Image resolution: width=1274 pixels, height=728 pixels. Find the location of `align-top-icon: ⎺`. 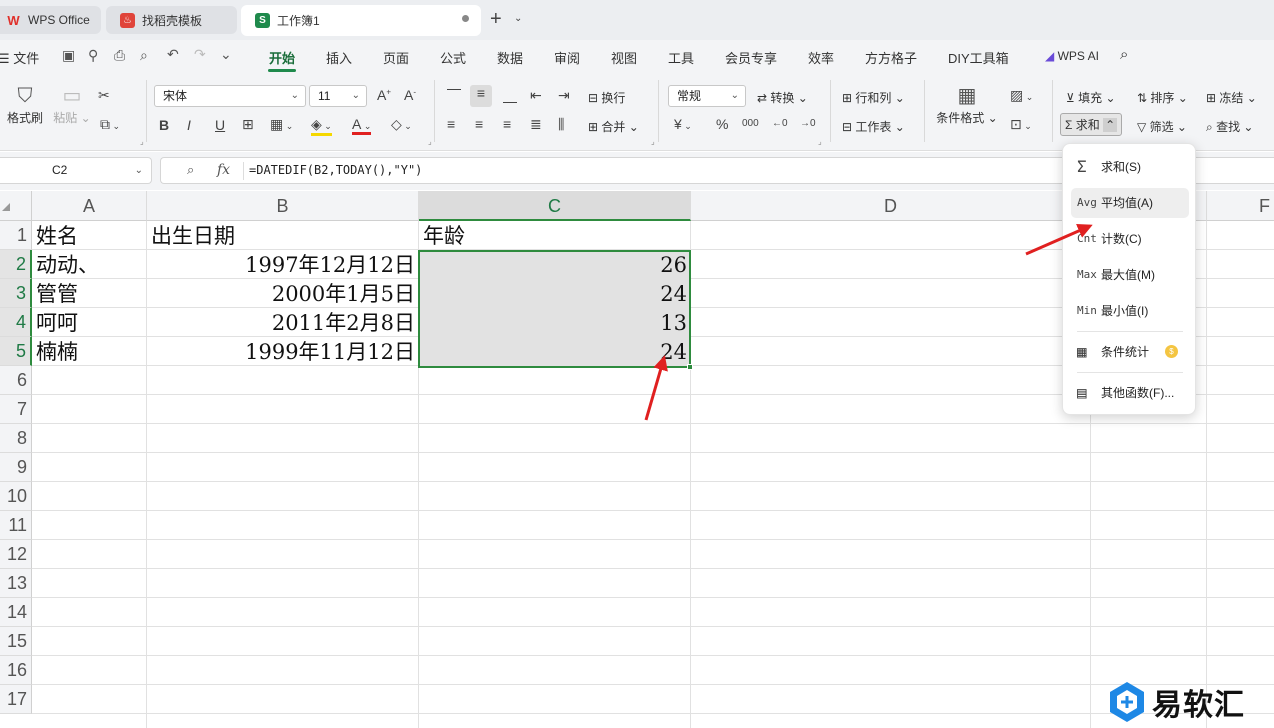

align-top-icon: ⎺ is located at coordinates (454, 95).